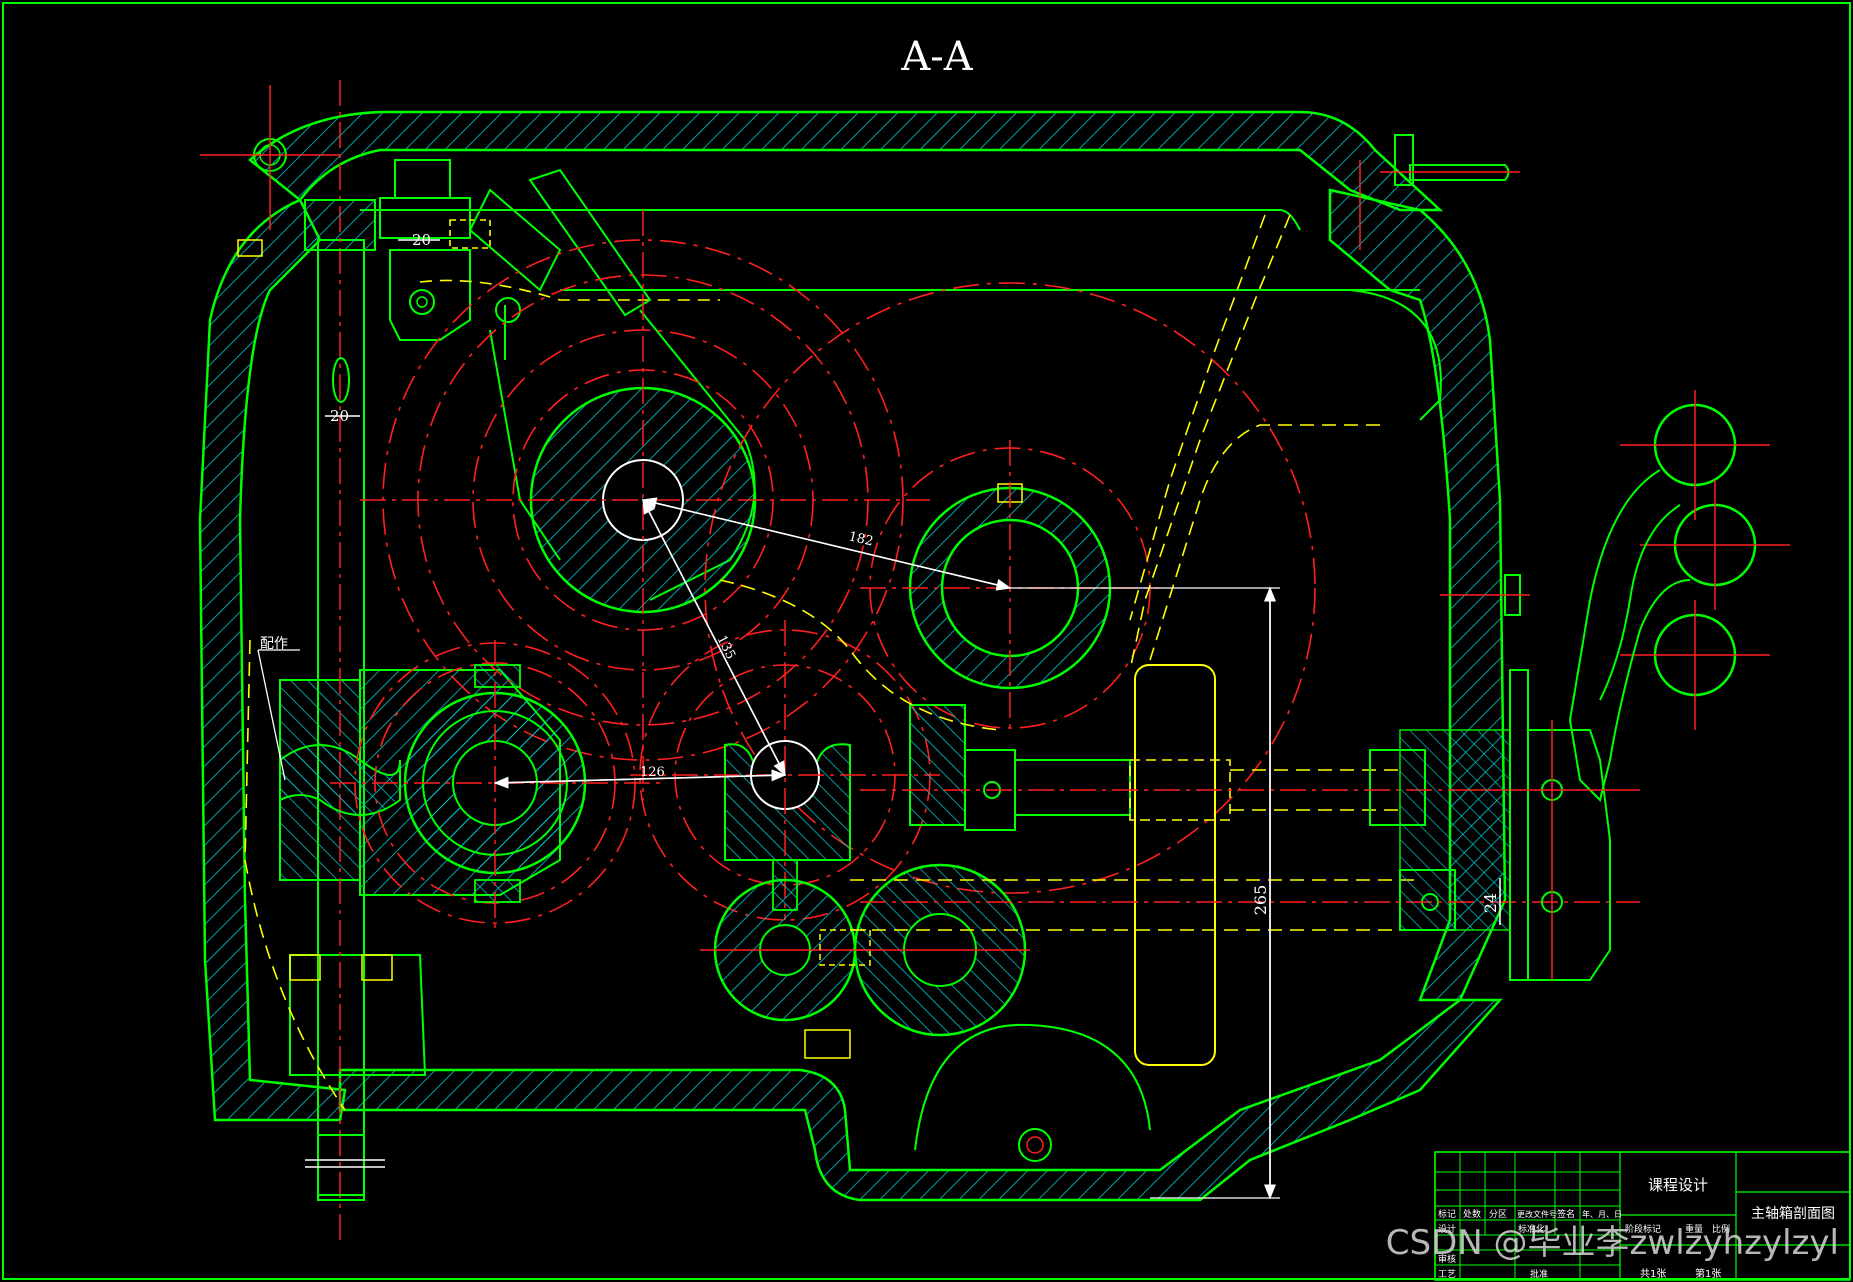 This screenshot has width=1853, height=1282. Describe the element at coordinates (1447, 1274) in the screenshot. I see `tb-row-4: 工艺` at that location.